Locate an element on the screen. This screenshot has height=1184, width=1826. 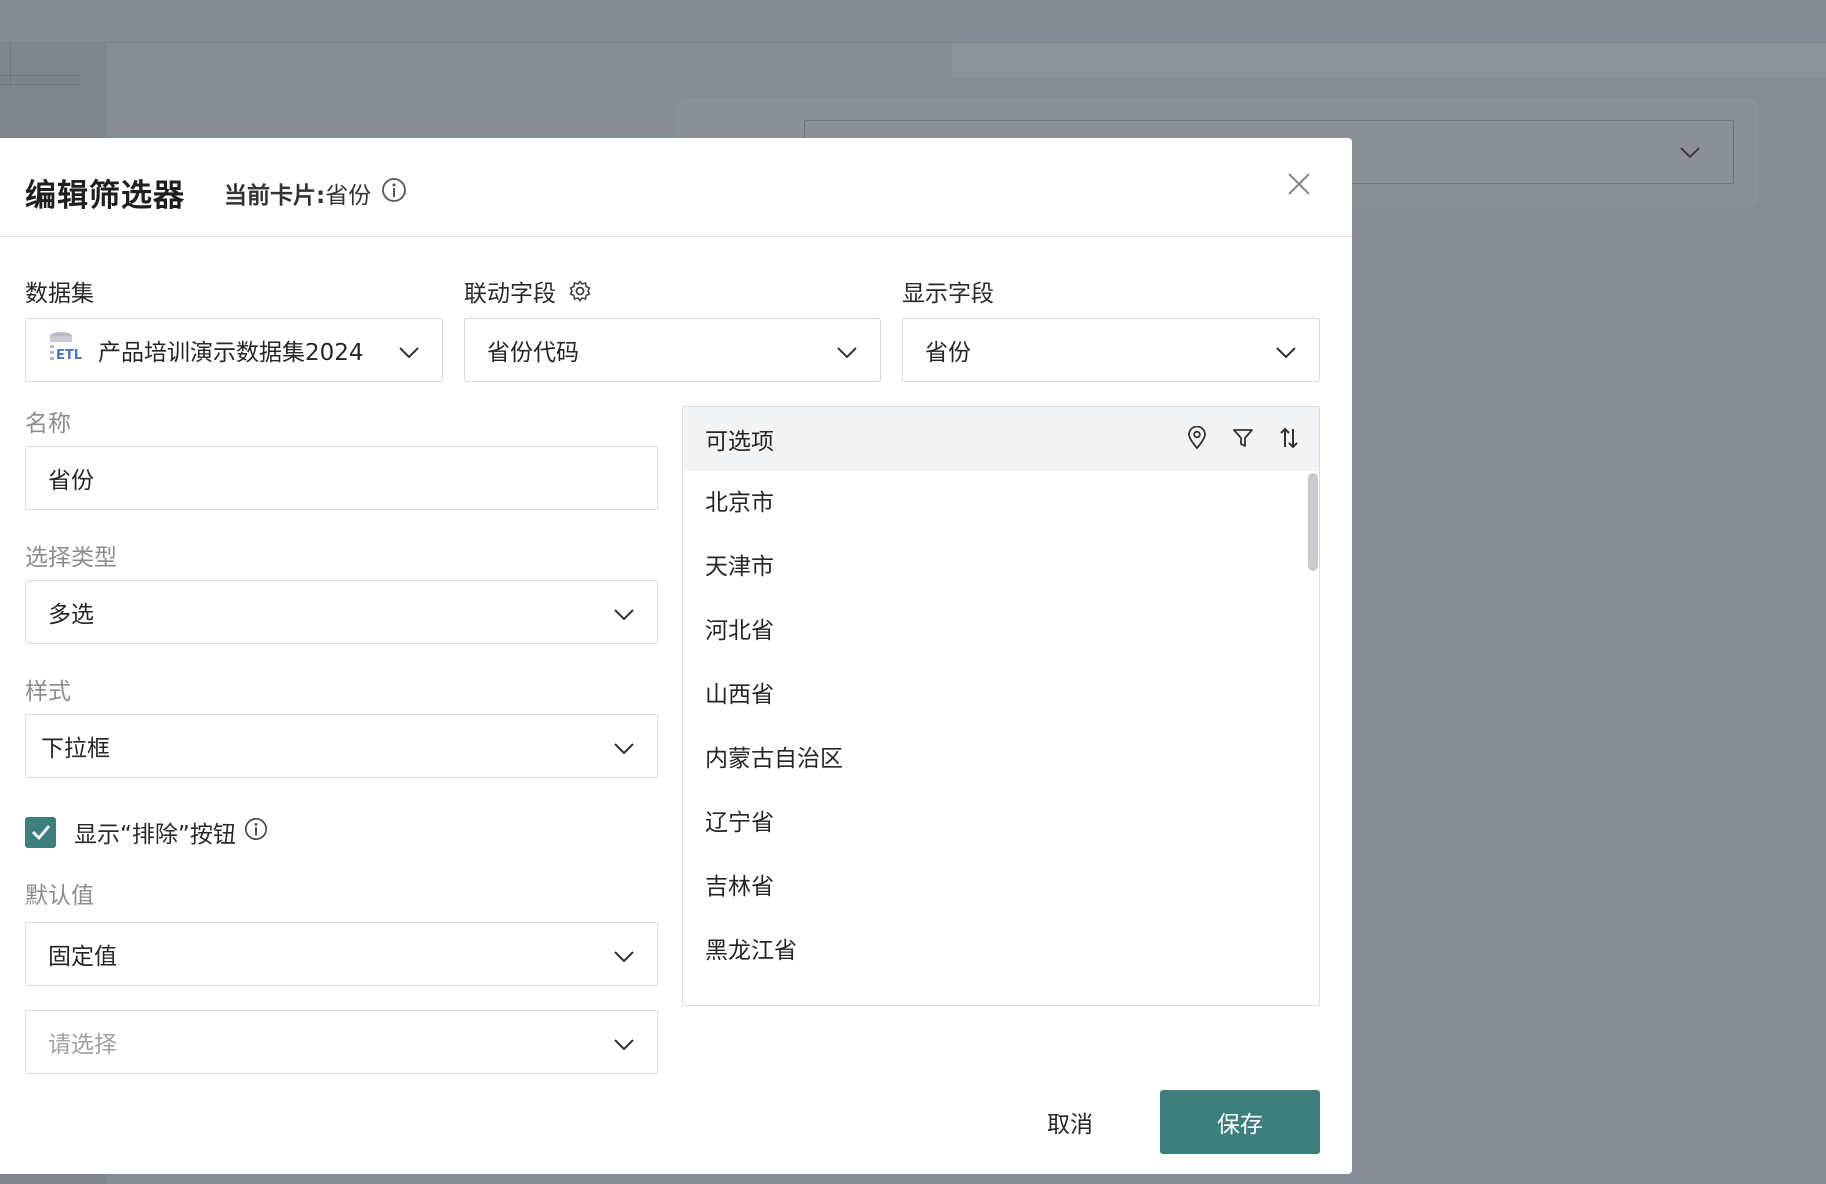
dialog-title: 编辑筛选器 is located at coordinates (105, 196).